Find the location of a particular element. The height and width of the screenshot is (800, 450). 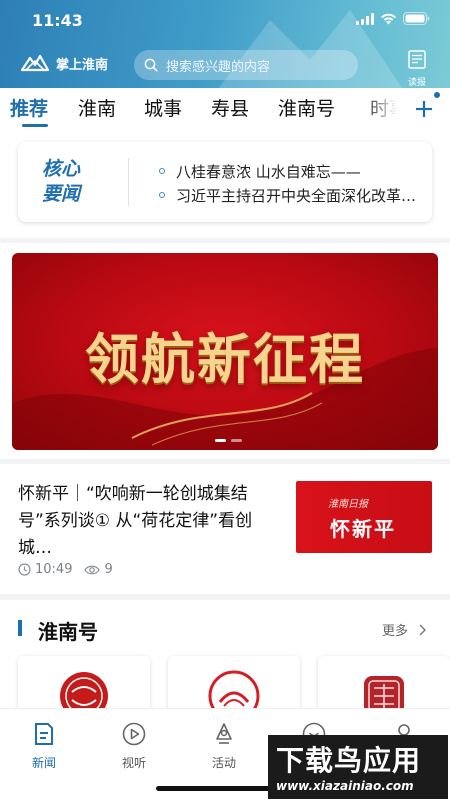

core-news-item: 八桂春意浓 山水自难忘—— is located at coordinates (301, 171).